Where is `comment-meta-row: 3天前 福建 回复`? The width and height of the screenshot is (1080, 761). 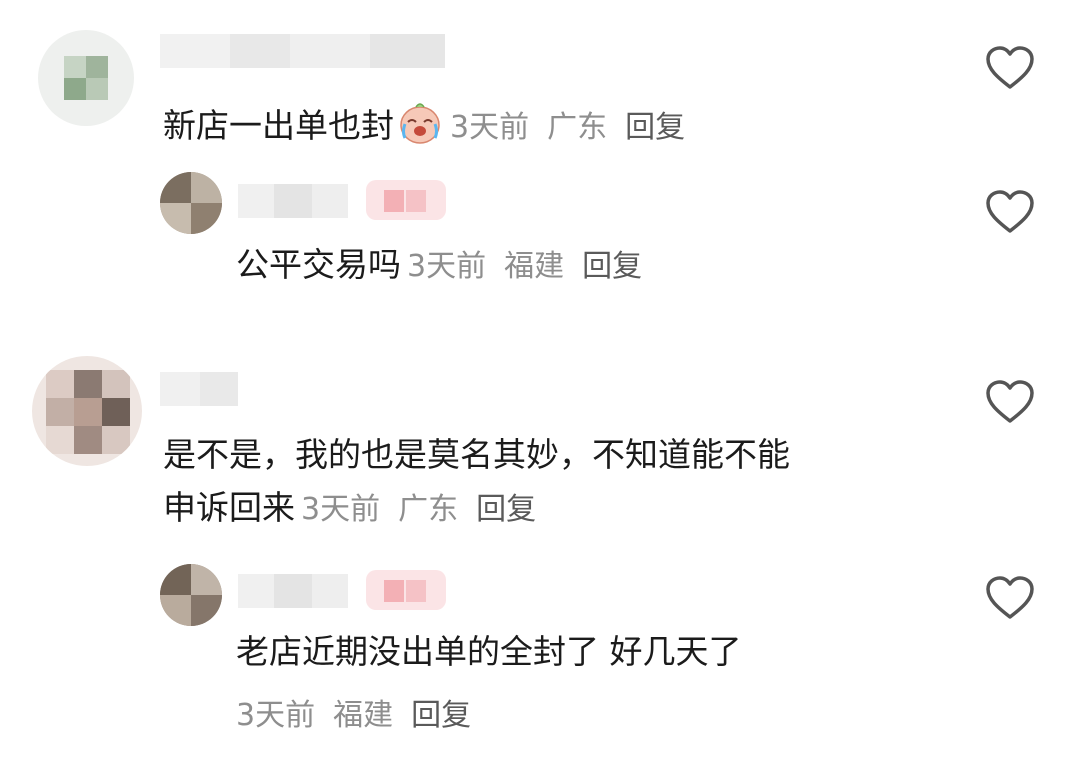
comment-meta-row: 3天前 福建 回复 is located at coordinates (350, 715).